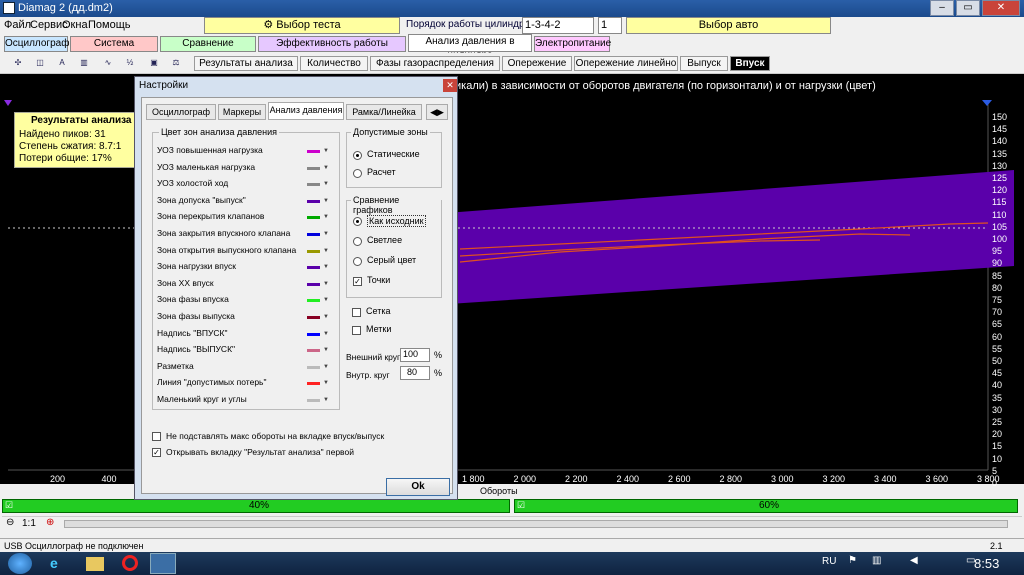 The image size is (1024, 575). I want to click on close-button: ✕, so click(1001, 8).